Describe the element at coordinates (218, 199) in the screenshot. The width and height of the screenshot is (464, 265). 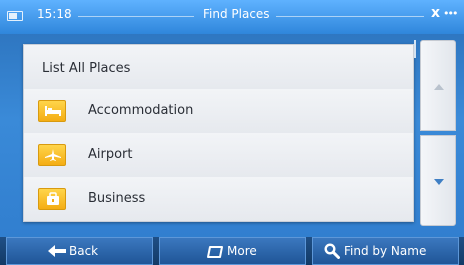
I see `list-item-business: Business` at that location.